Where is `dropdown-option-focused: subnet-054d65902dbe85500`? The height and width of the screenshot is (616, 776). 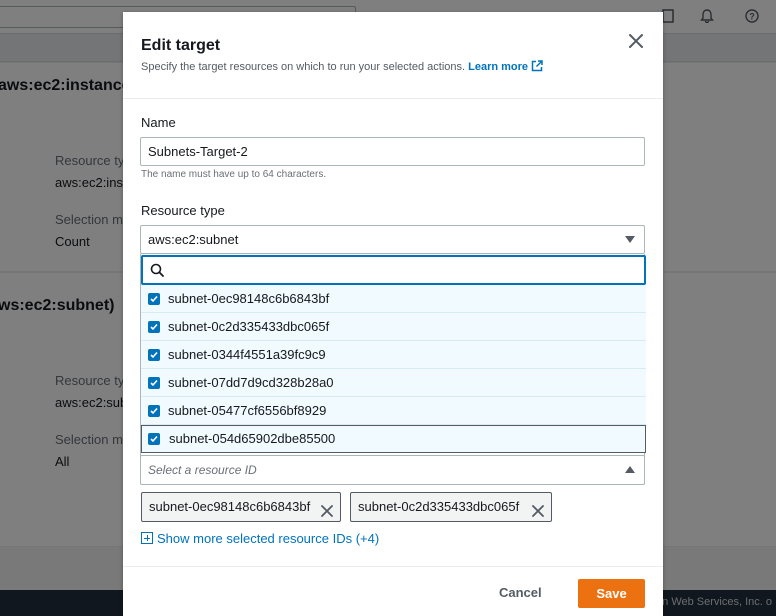
dropdown-option-focused: subnet-054d65902dbe85500 is located at coordinates (393, 439).